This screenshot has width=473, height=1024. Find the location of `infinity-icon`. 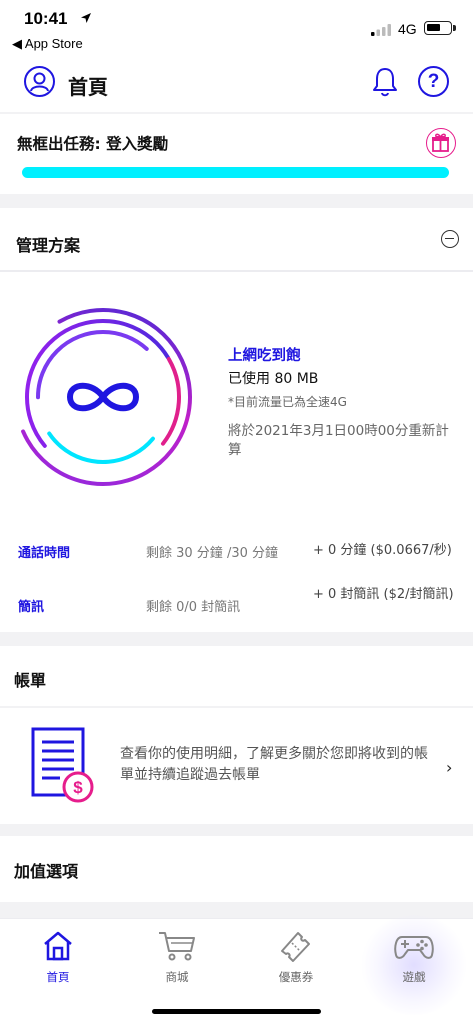

infinity-icon is located at coordinates (103, 397).